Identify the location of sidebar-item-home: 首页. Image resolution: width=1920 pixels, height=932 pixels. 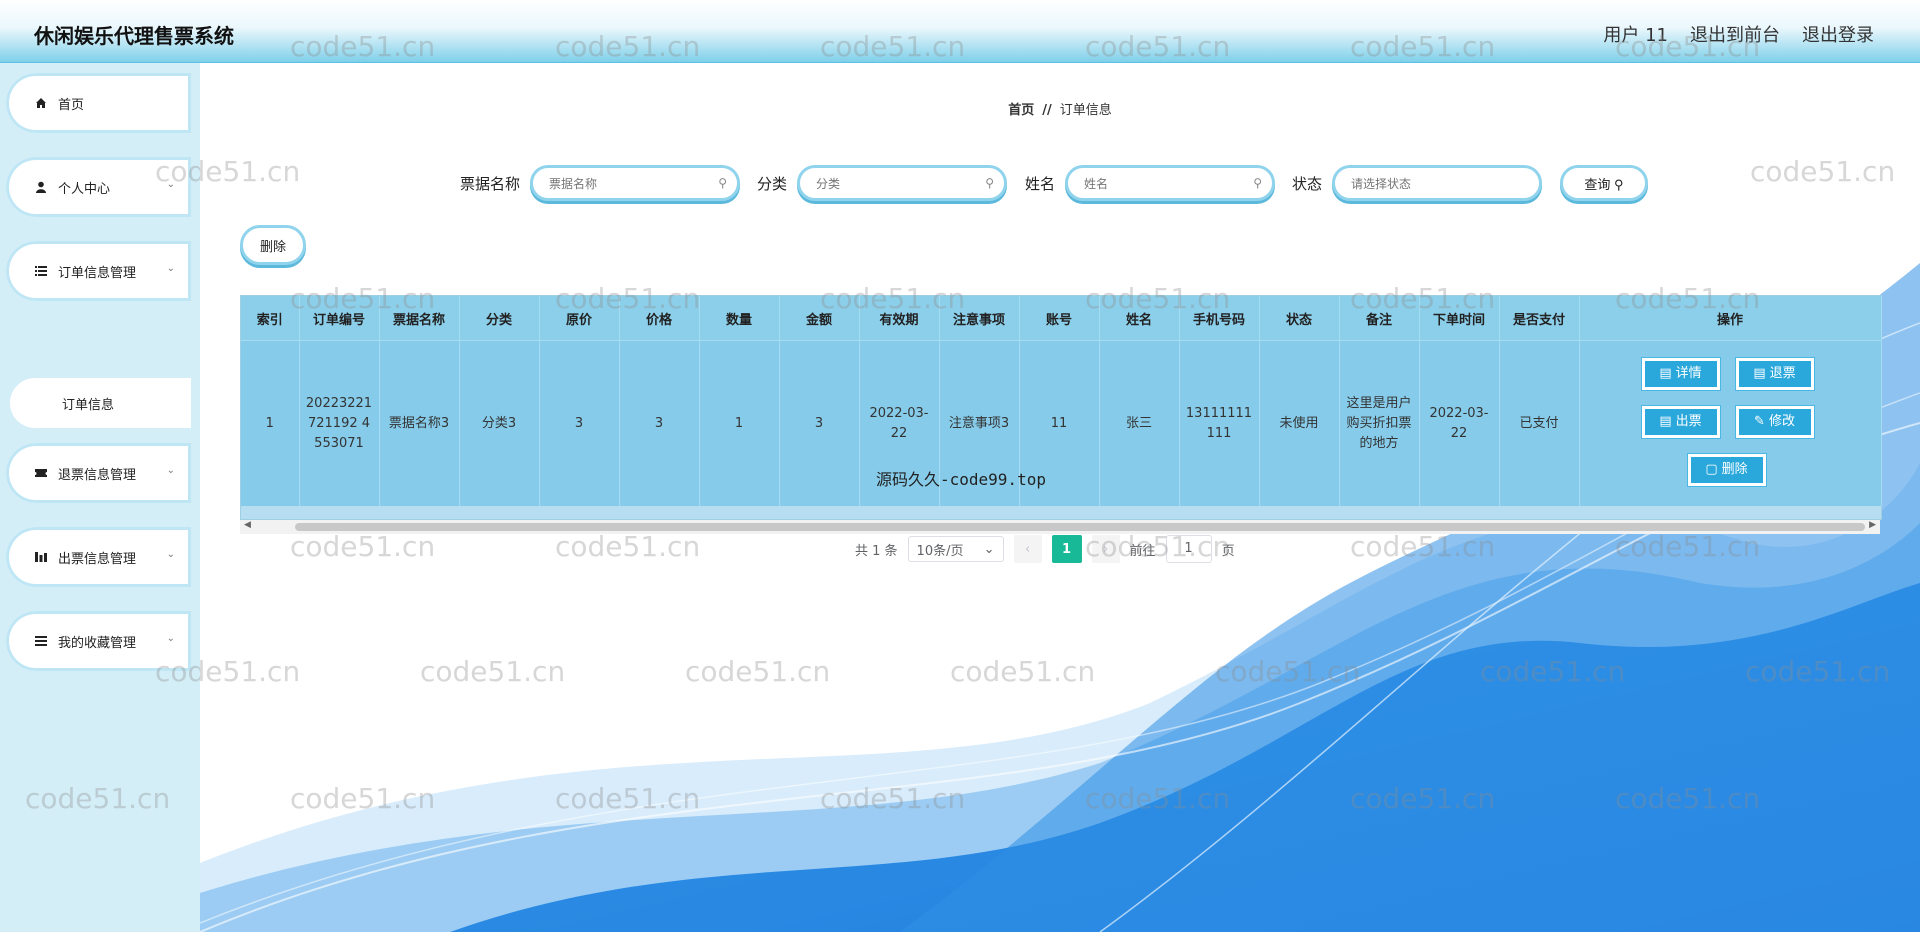
(98, 103).